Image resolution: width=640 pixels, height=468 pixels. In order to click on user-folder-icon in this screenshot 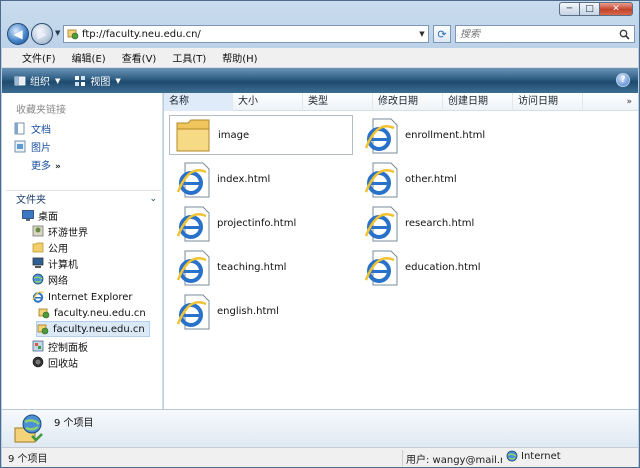, I will do `click(38, 231)`.